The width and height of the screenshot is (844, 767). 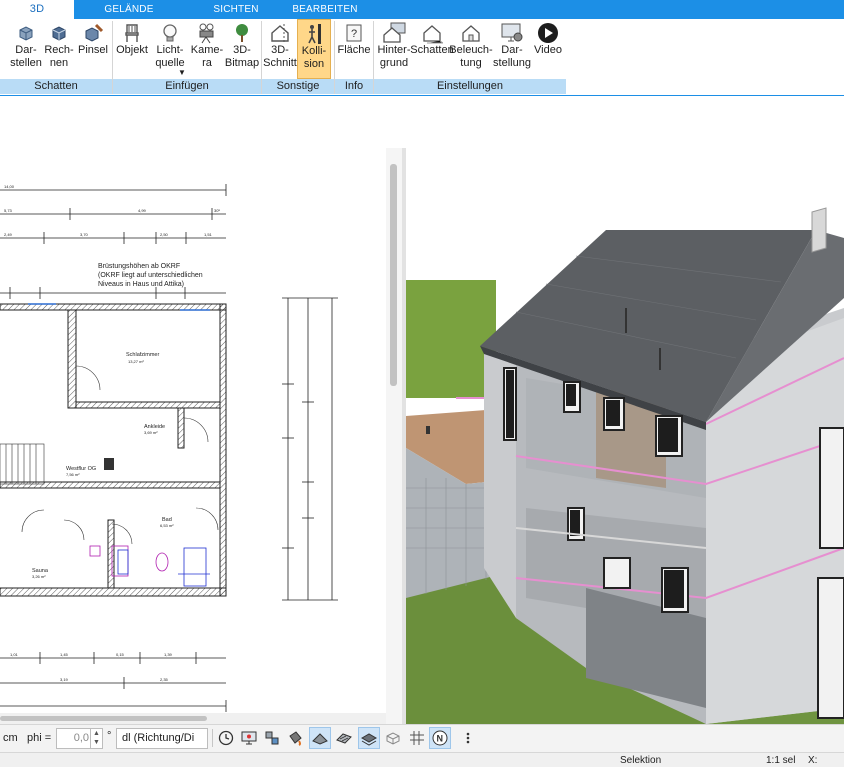 What do you see at coordinates (37, 9) in the screenshot?
I see `tab-3d: 3D` at bounding box center [37, 9].